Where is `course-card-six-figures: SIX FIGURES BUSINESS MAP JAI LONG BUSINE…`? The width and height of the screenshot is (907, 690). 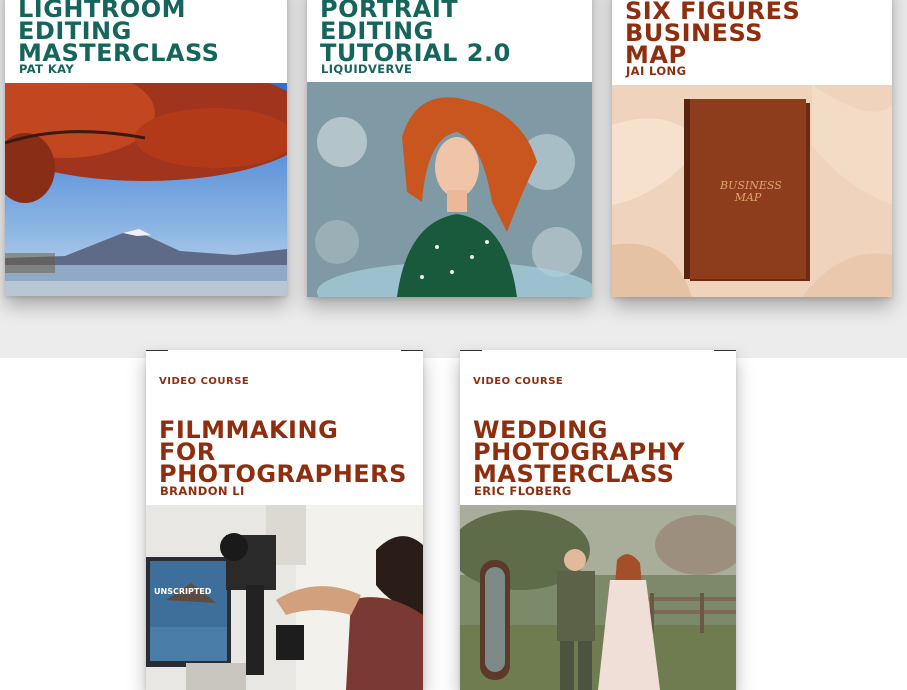
course-card-six-figures: SIX FIGURES BUSINESS MAP JAI LONG BUSINE… is located at coordinates (752, 148).